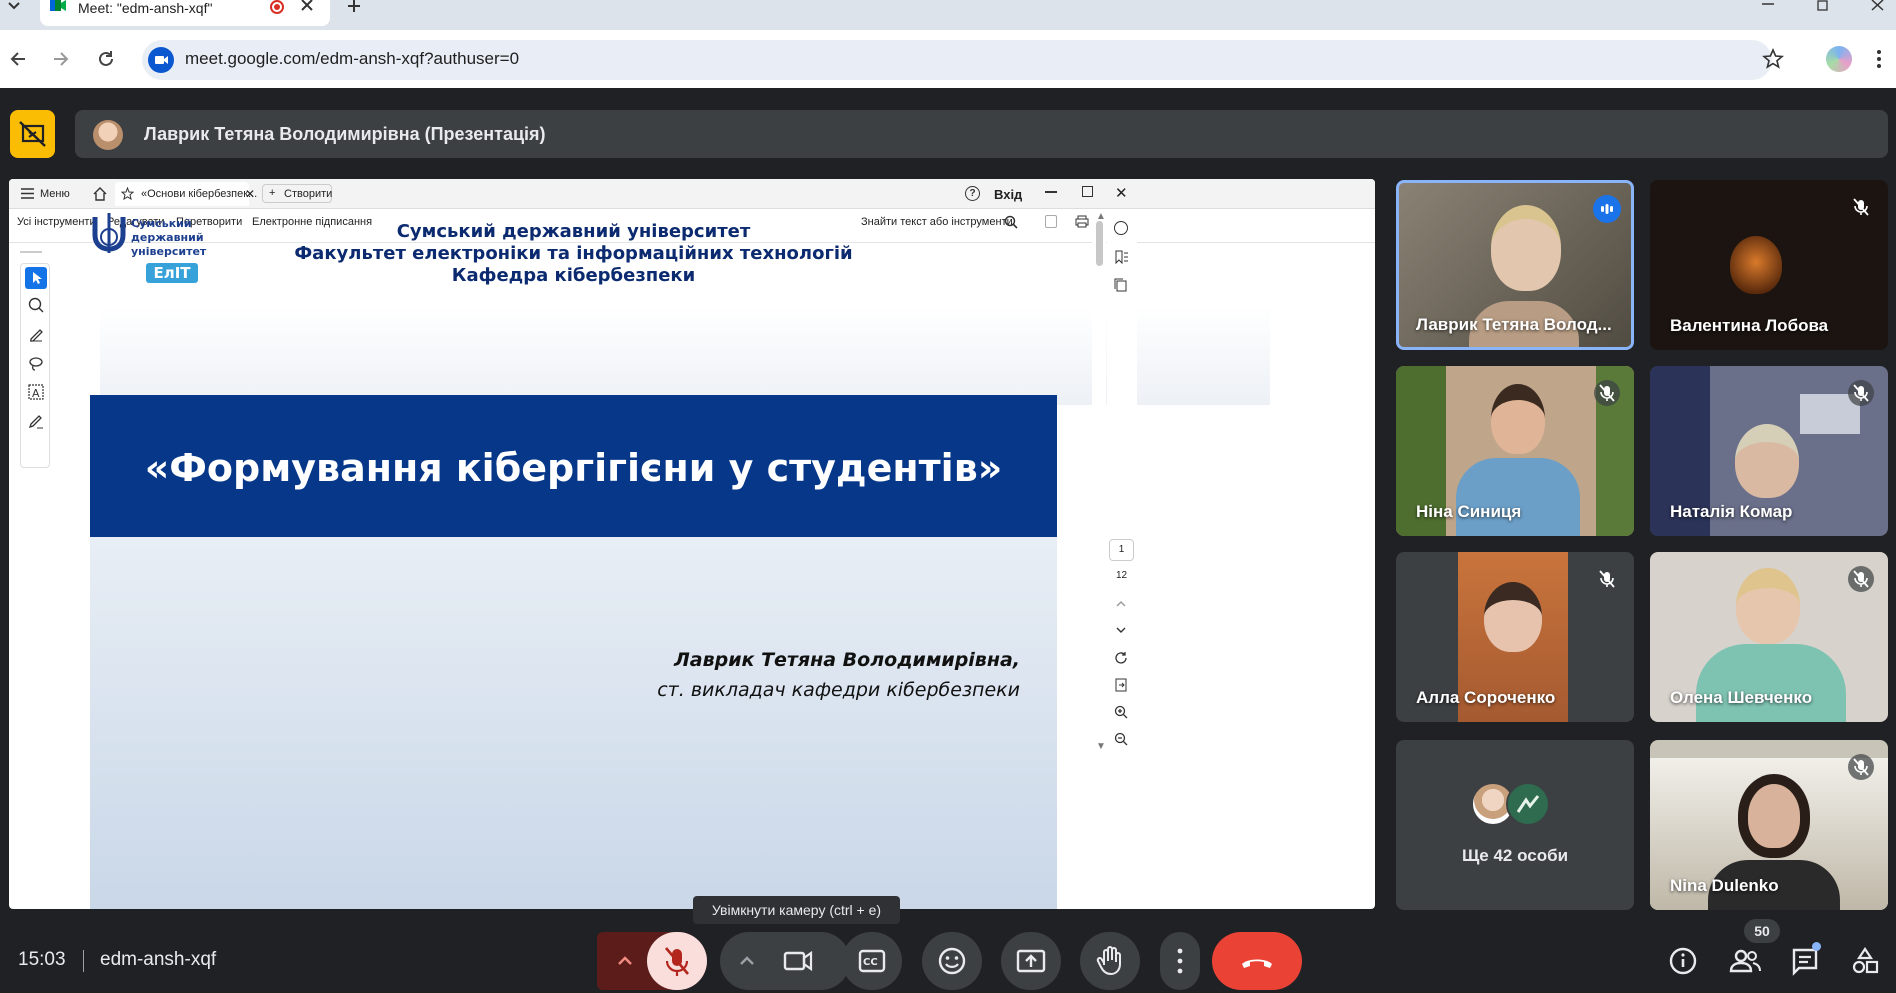 This screenshot has height=993, width=1896. Describe the element at coordinates (838, 690) in the screenshot. I see `slide-author-role: ст. викладач кафедри кібербезпеки` at that location.